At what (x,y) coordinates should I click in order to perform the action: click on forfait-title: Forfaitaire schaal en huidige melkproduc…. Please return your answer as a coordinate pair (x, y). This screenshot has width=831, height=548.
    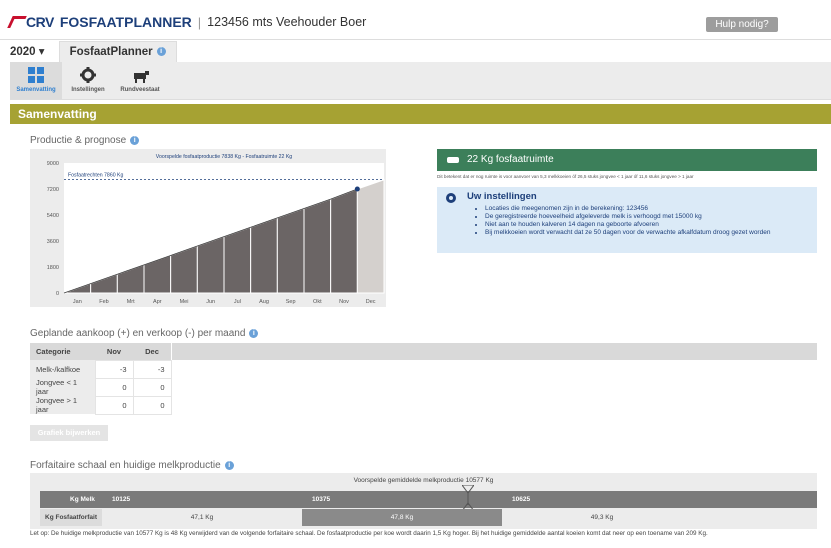
    Looking at the image, I should click on (132, 465).